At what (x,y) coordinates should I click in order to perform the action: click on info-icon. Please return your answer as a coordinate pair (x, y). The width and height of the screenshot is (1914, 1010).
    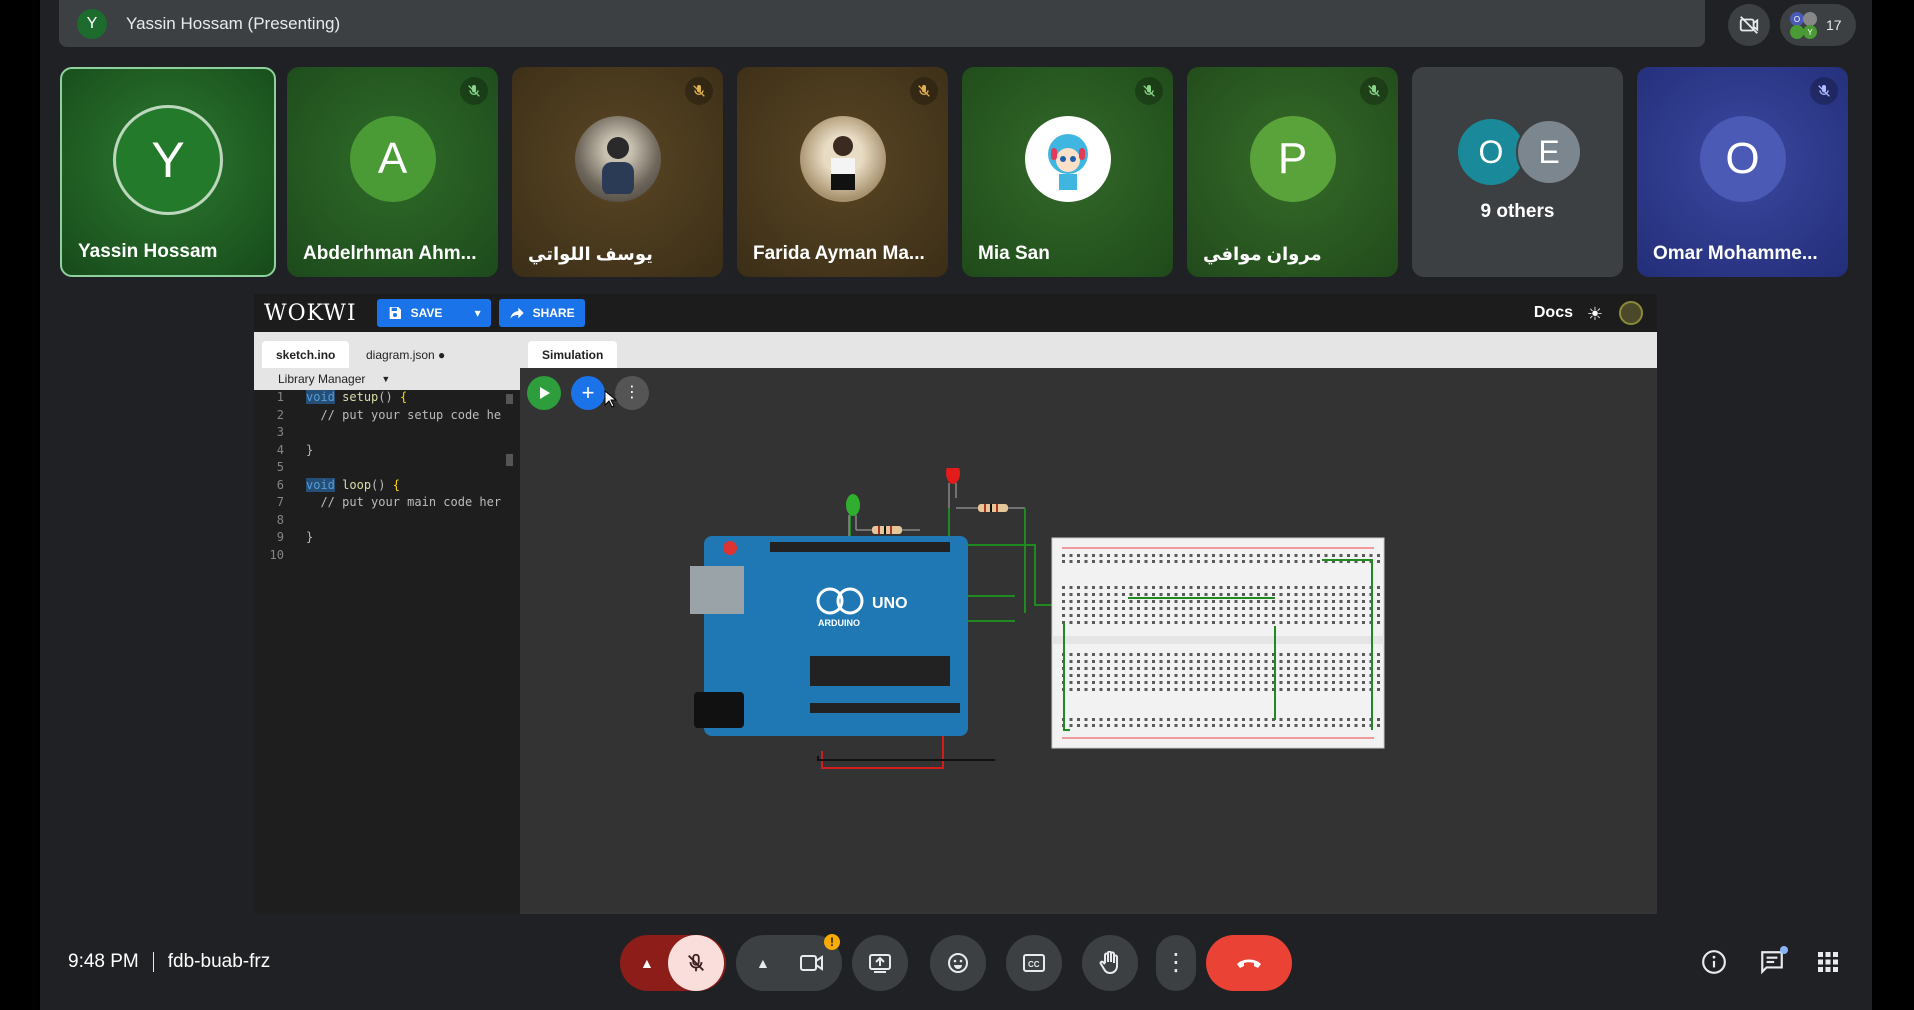
    Looking at the image, I should click on (1714, 962).